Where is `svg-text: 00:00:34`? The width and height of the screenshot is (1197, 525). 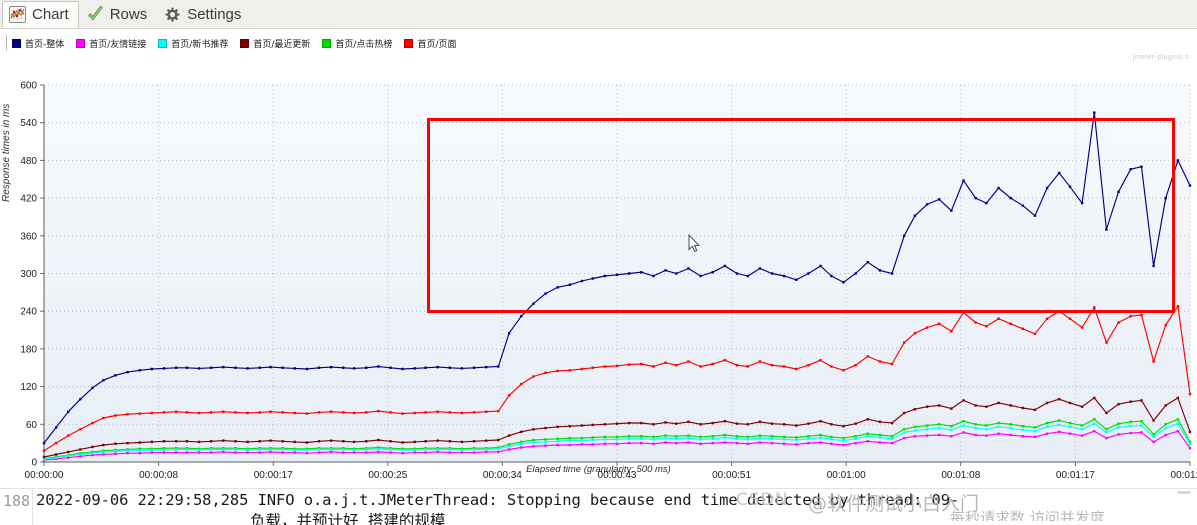
svg-text: 00:00:34 is located at coordinates (502, 475).